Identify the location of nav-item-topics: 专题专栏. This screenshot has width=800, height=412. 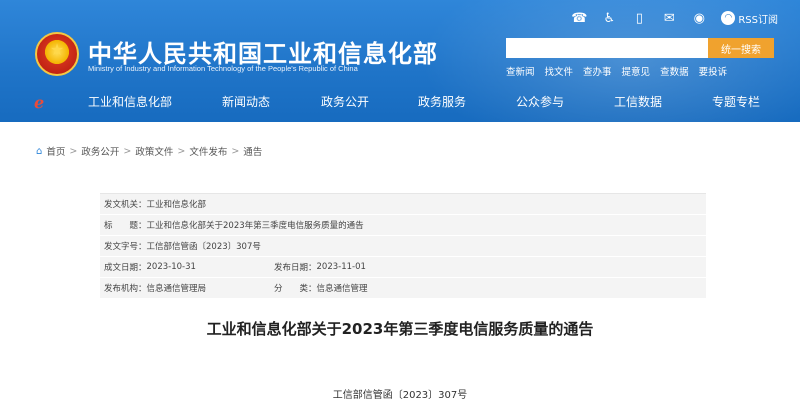
(736, 101).